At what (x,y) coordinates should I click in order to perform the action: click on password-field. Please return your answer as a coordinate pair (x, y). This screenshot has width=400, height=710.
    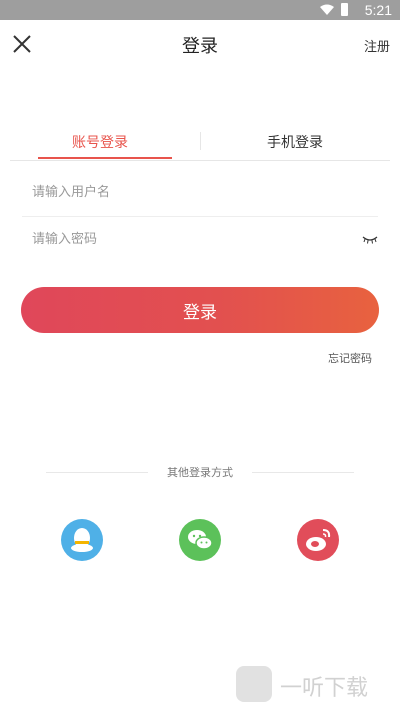
    Looking at the image, I should click on (200, 241).